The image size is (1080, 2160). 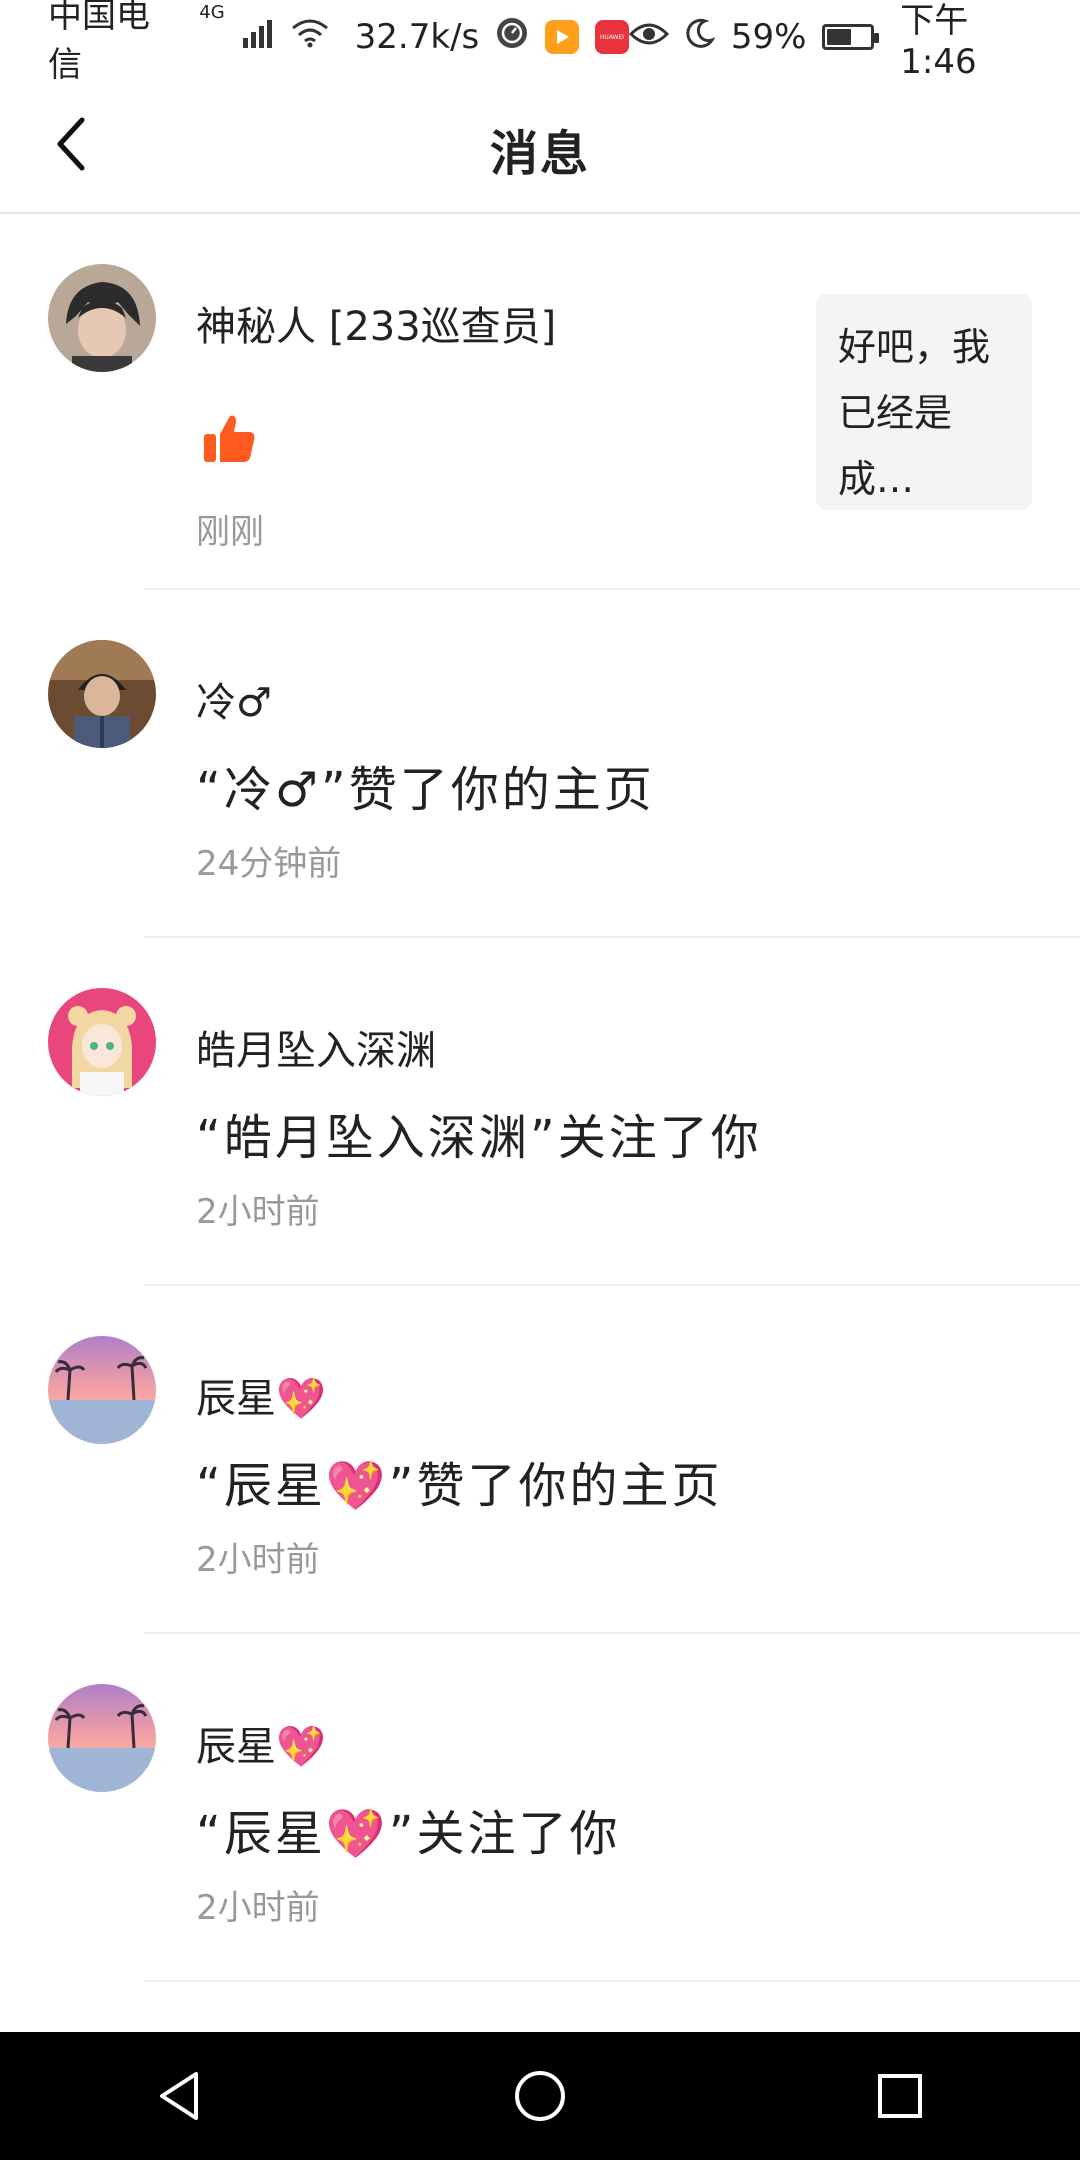 I want to click on nav-home-button, so click(x=540, y=2096).